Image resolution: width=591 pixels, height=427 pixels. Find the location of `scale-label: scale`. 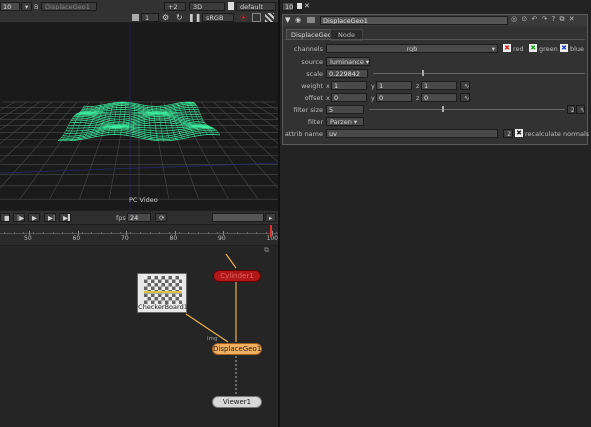

scale-label: scale is located at coordinates (314, 74).